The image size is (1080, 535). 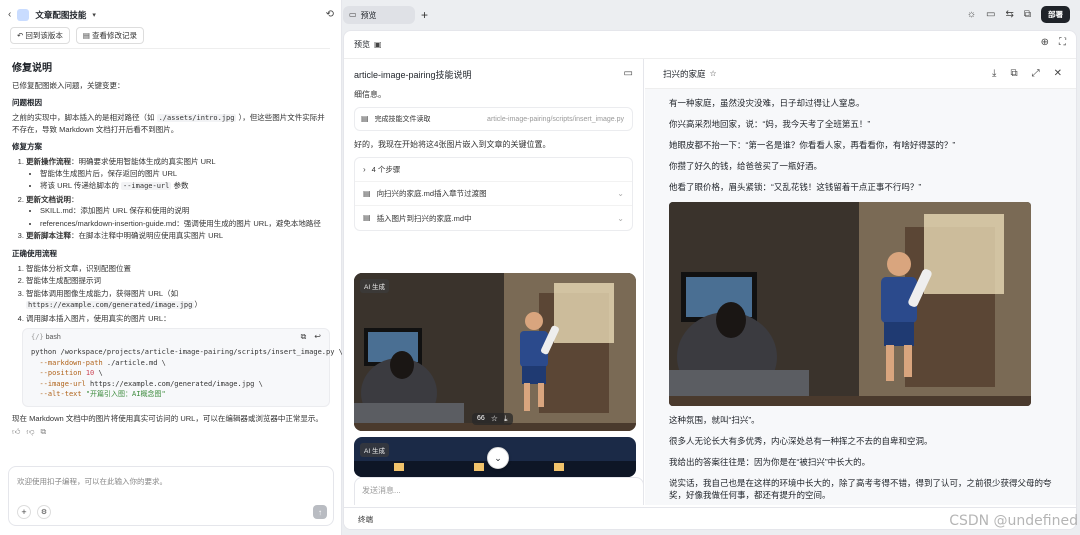 What do you see at coordinates (92, 481) in the screenshot?
I see `chat-input-placeholder: 欢迎使用扣子编程，可以在此输入你的要求。` at bounding box center [92, 481].